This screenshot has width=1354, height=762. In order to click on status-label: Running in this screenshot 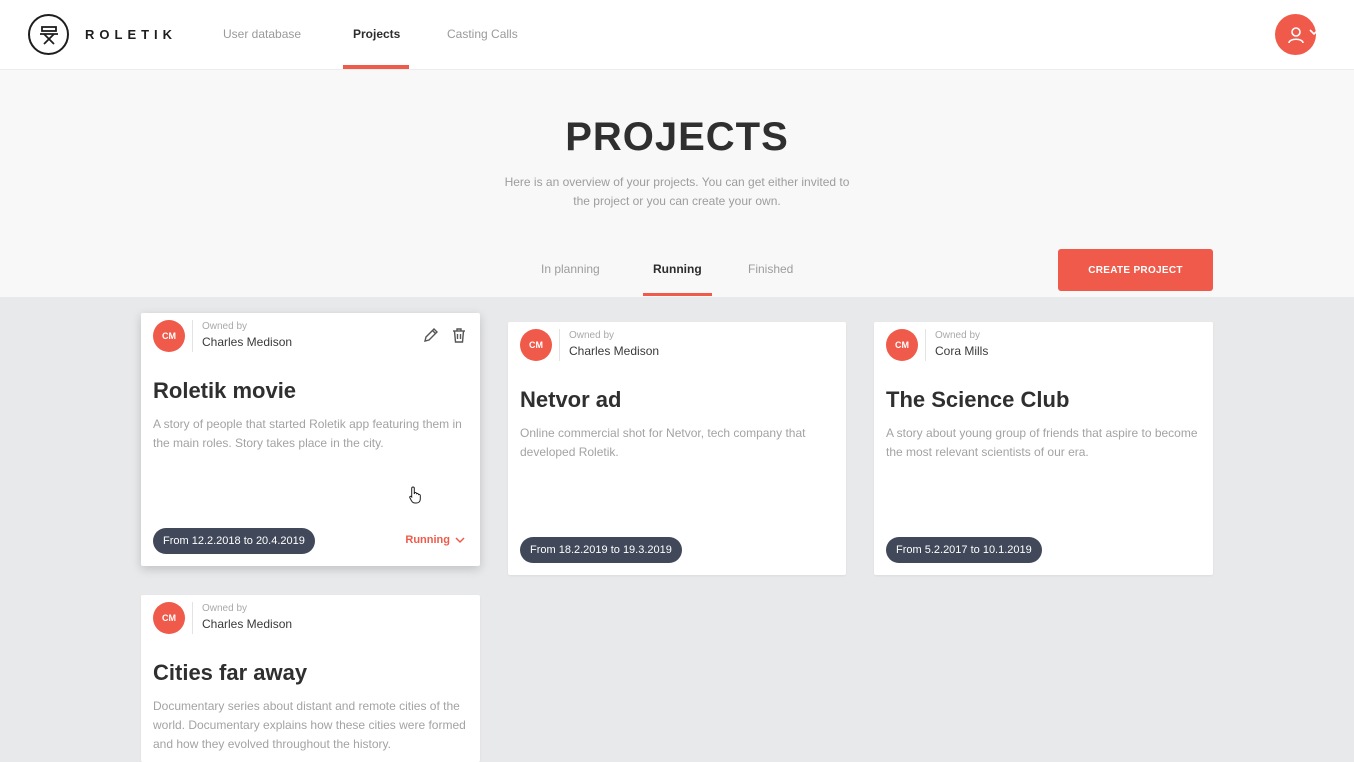, I will do `click(427, 540)`.